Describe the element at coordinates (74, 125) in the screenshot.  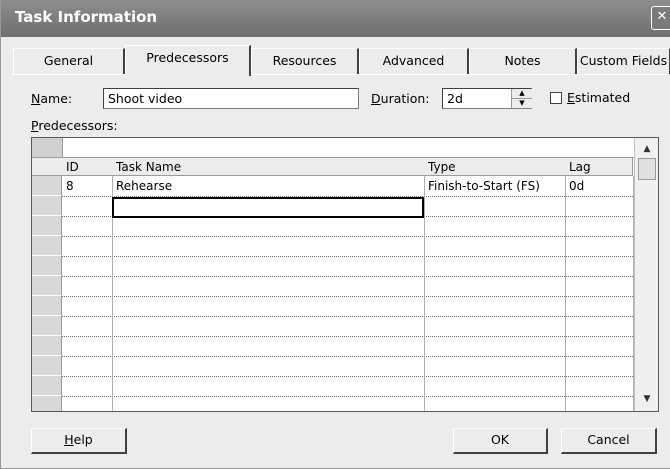
I see `predecessors-label: Predecessors:` at that location.